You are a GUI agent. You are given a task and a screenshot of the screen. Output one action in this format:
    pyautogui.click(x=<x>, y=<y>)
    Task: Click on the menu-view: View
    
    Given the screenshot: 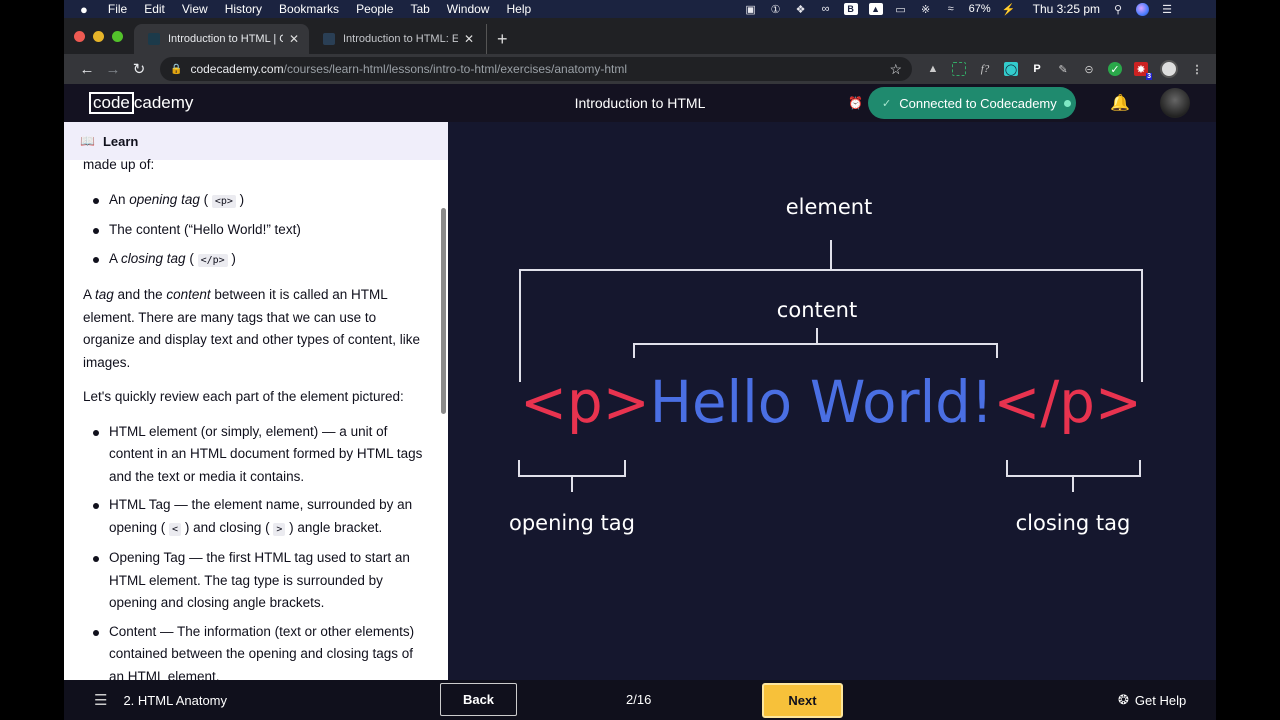 What is the action you would take?
    pyautogui.click(x=195, y=9)
    